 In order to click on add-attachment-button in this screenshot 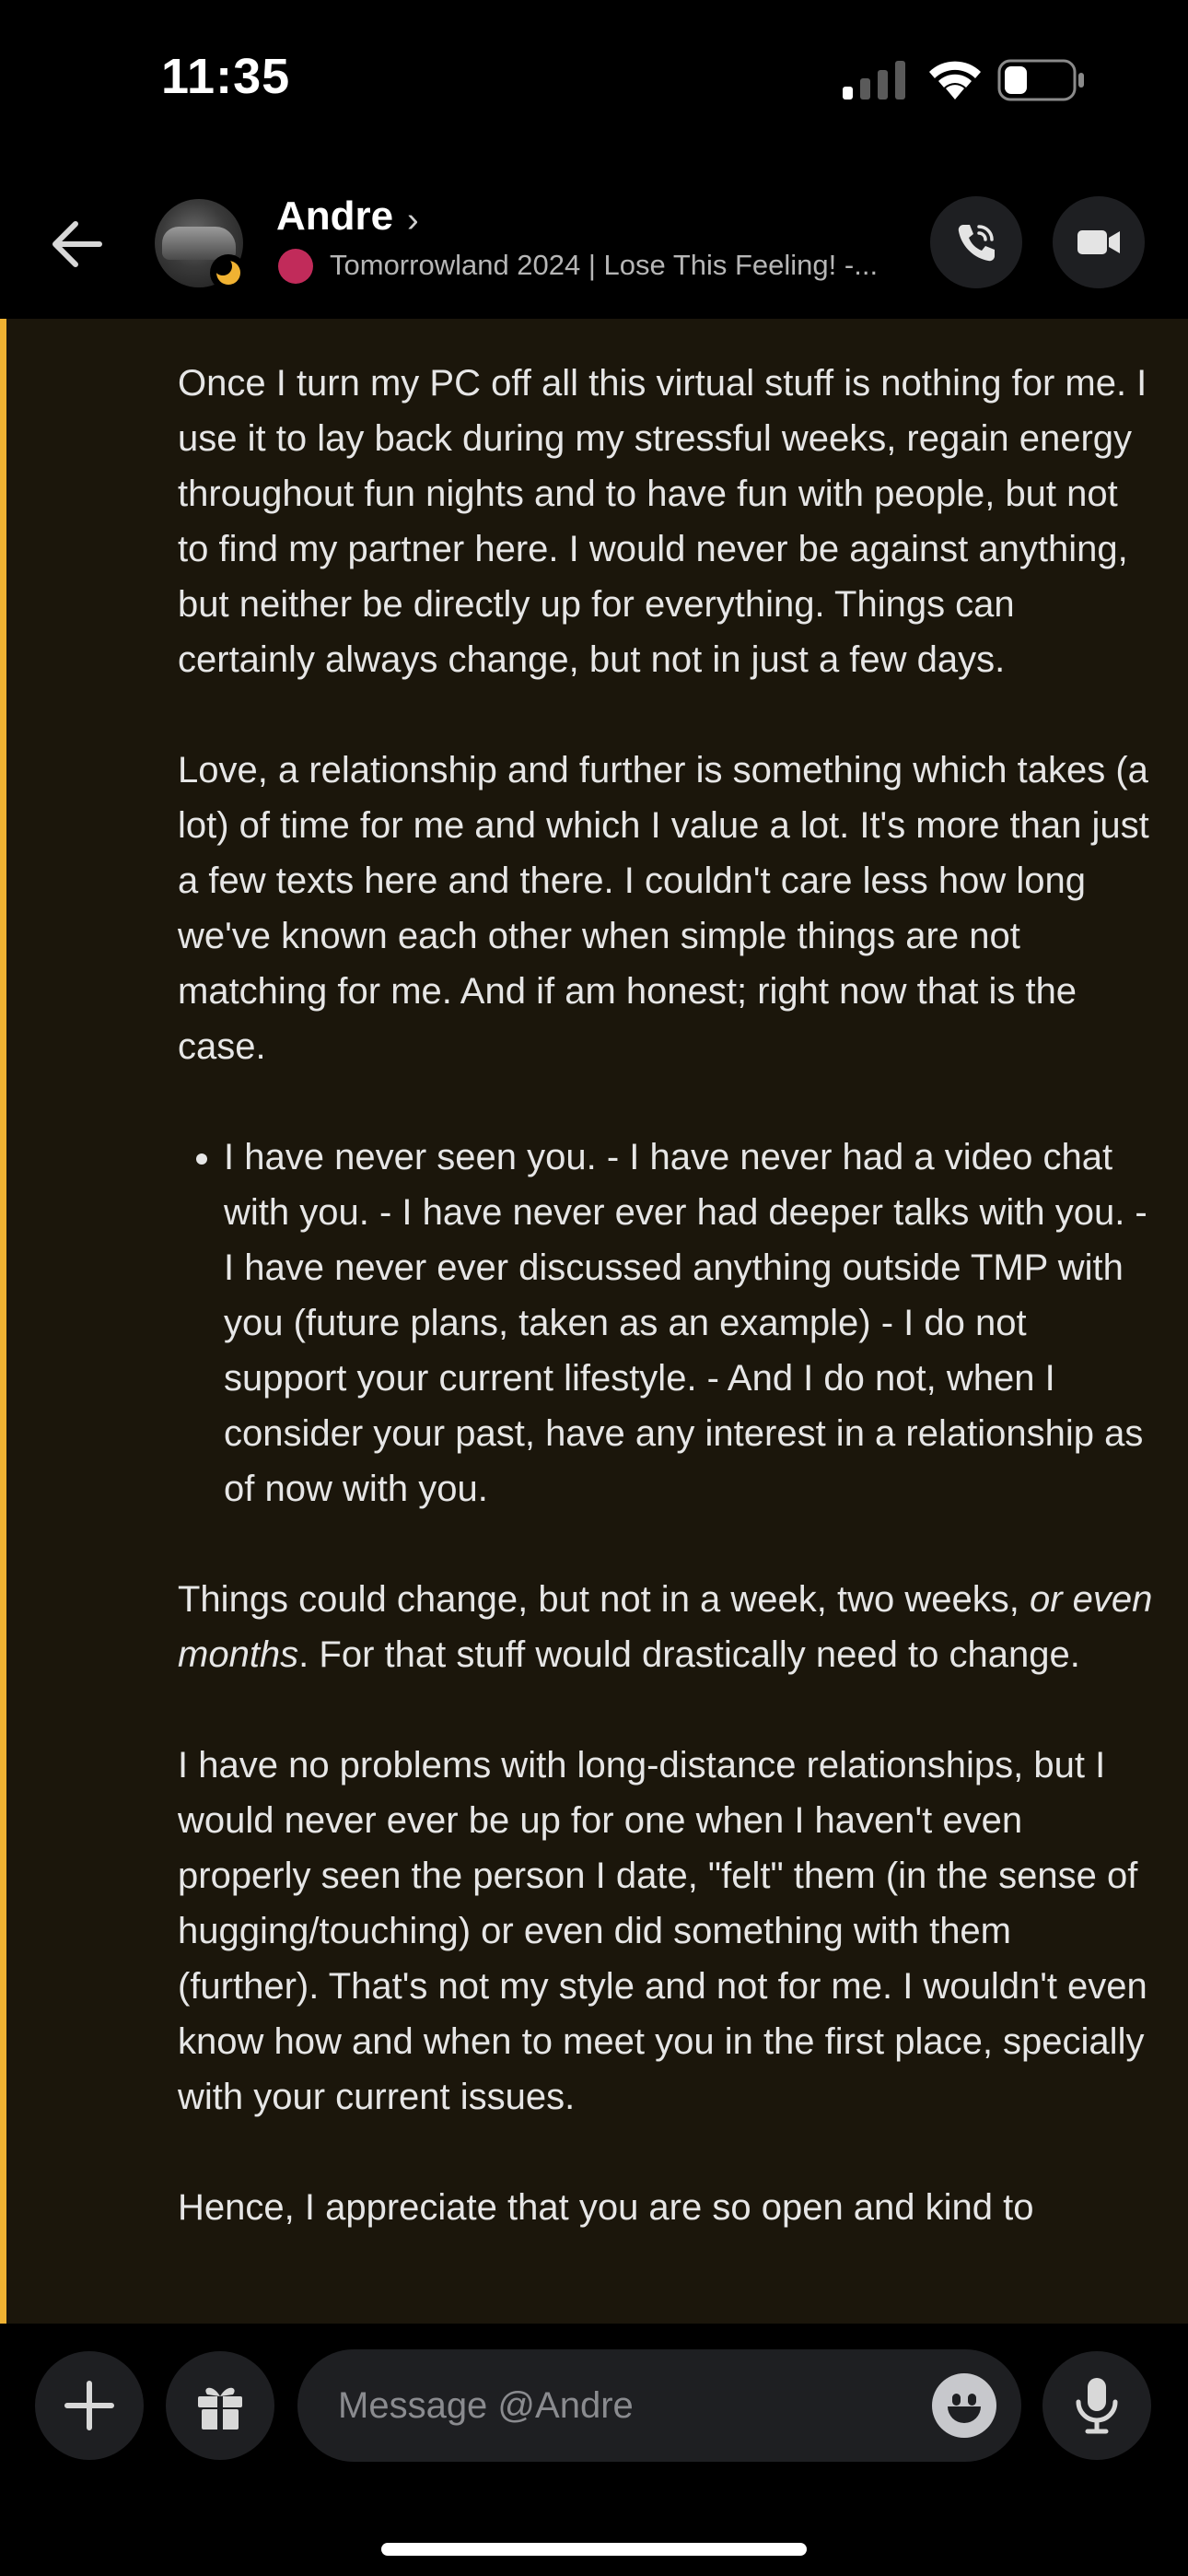, I will do `click(89, 2405)`.